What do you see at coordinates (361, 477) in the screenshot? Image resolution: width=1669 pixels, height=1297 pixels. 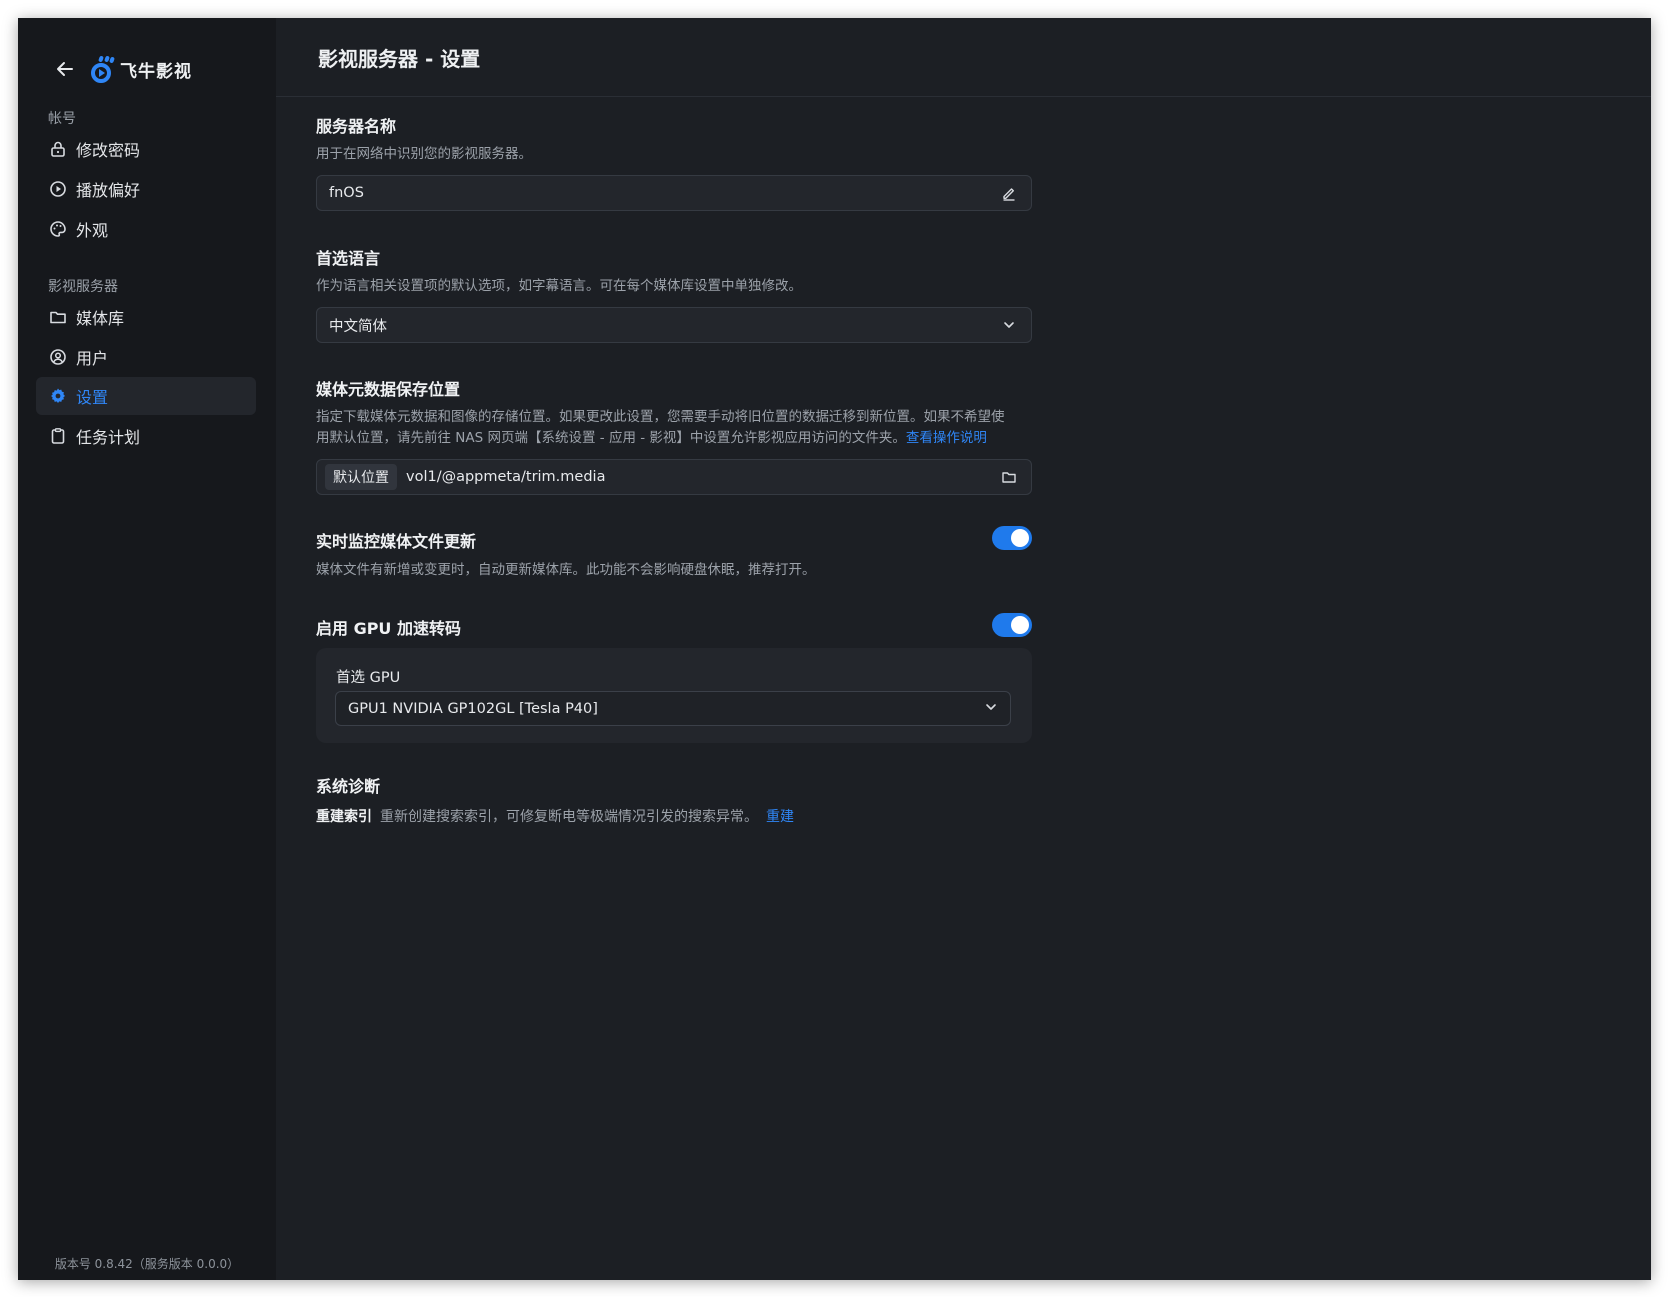 I see `default-location-tag: 默认位置` at bounding box center [361, 477].